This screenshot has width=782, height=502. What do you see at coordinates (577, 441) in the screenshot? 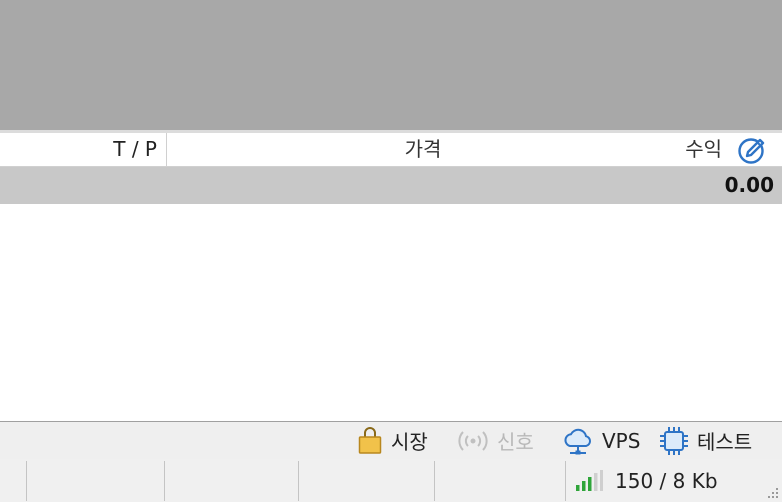
I see `cloud-network-icon` at bounding box center [577, 441].